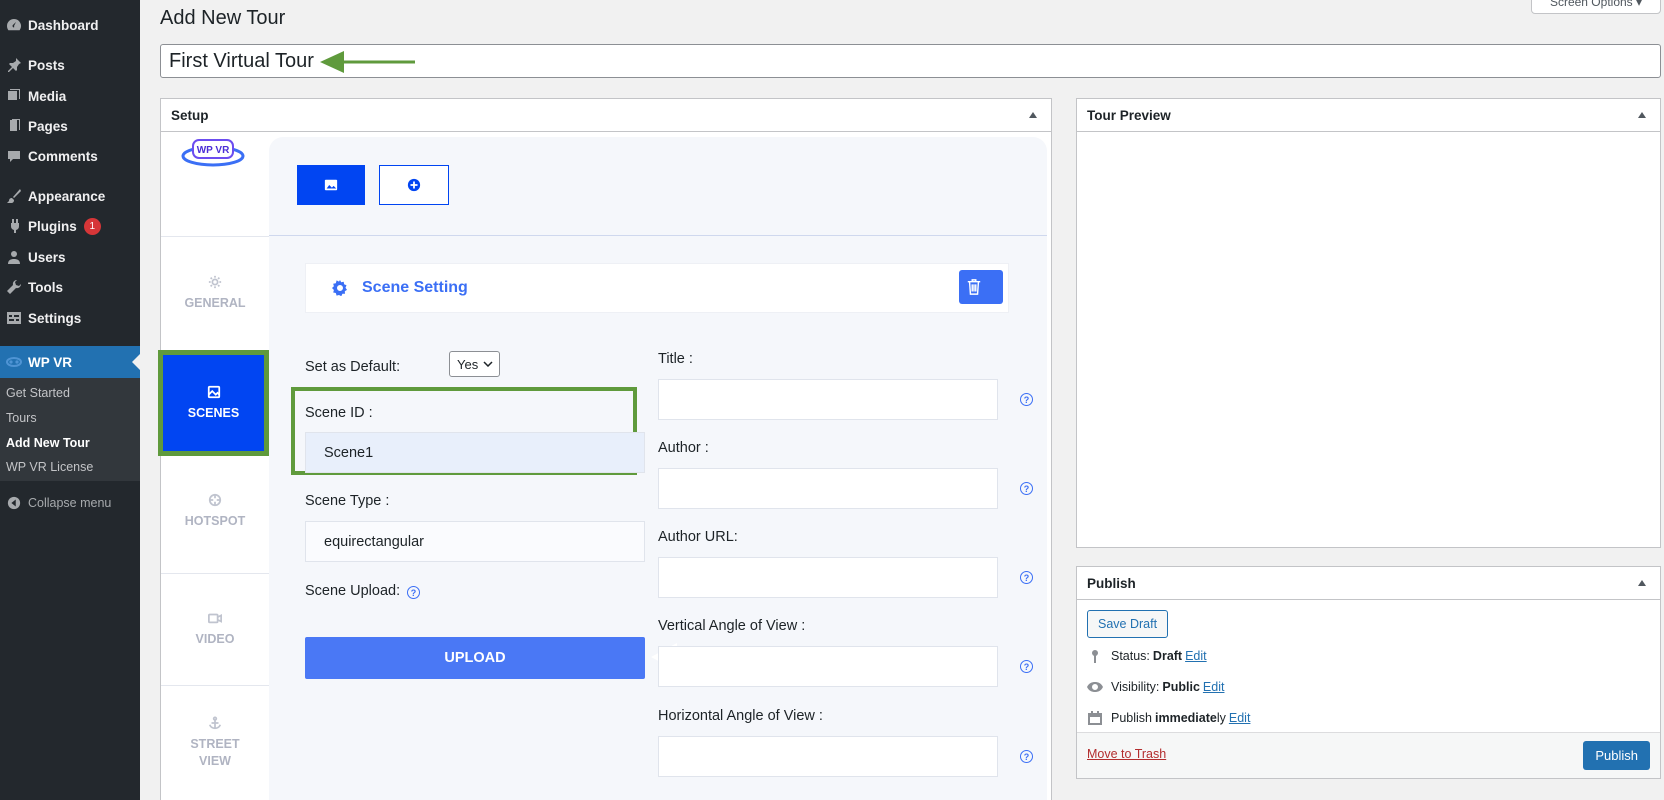  What do you see at coordinates (215, 511) in the screenshot?
I see `tab-hotspot: HOTSPOT` at bounding box center [215, 511].